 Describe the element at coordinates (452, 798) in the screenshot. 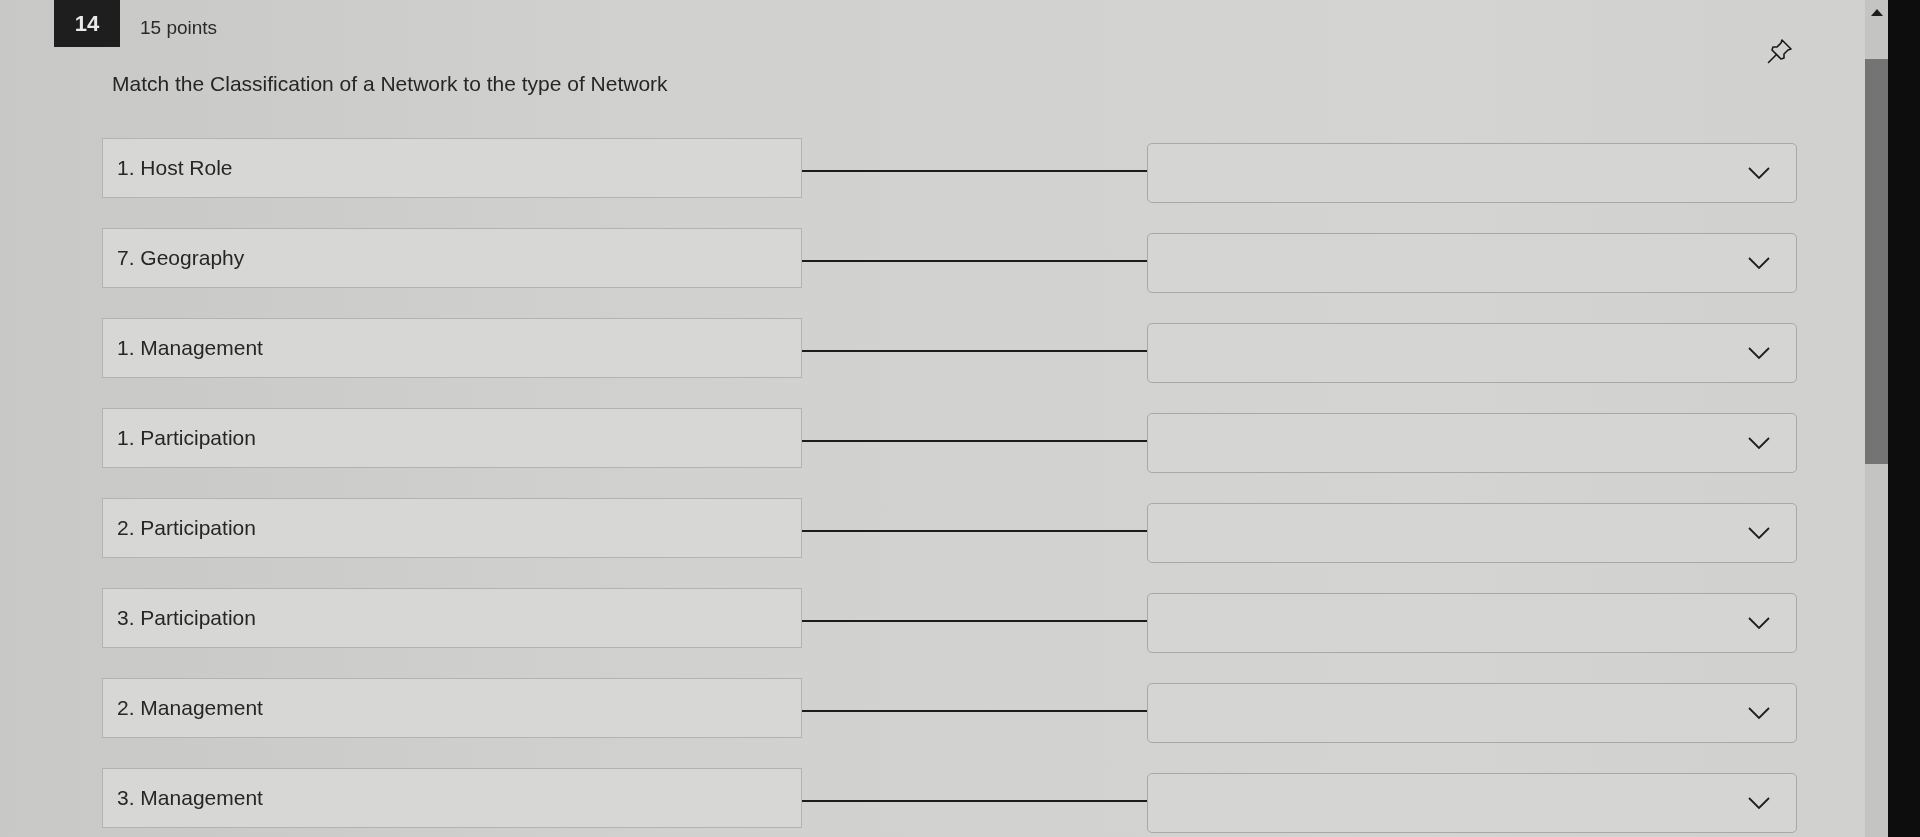

I see `match-prompt: 3. Management` at that location.